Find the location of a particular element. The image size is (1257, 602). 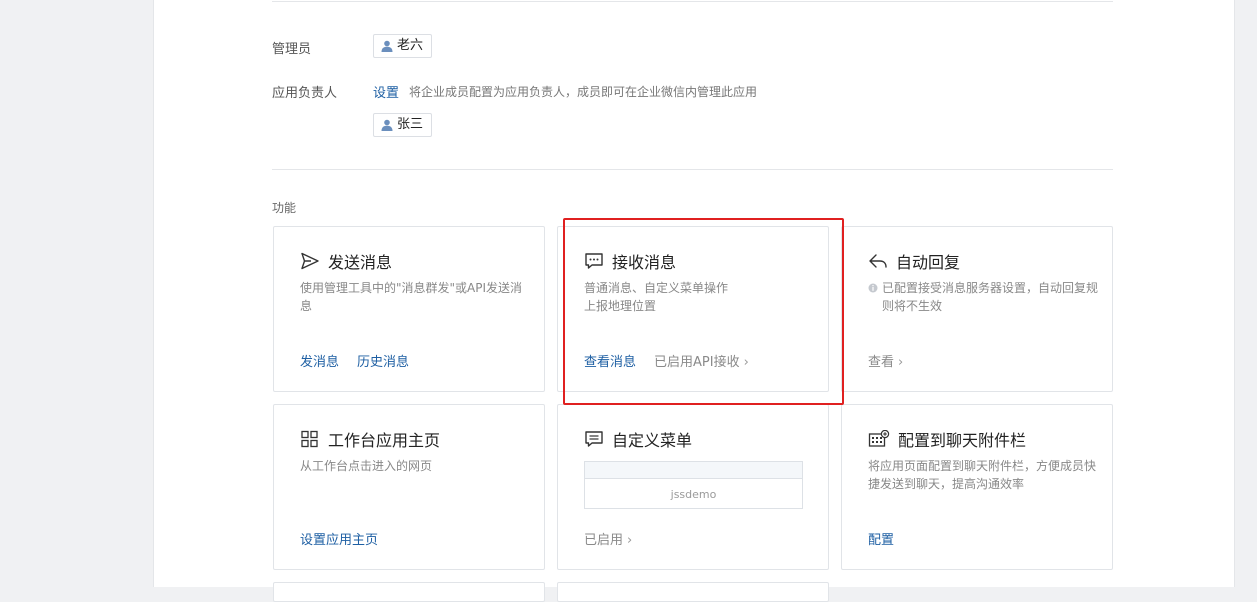

card-desc-line: 上报地理位置 is located at coordinates (620, 306).